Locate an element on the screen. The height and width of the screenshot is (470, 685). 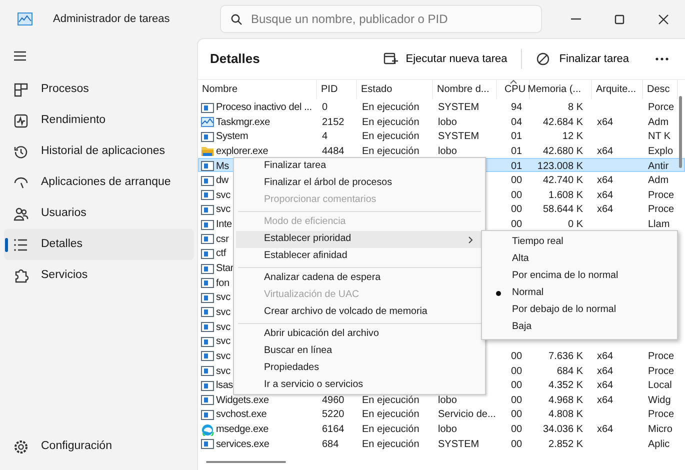
table-cell-text: 7.636 K is located at coordinates (565, 357).